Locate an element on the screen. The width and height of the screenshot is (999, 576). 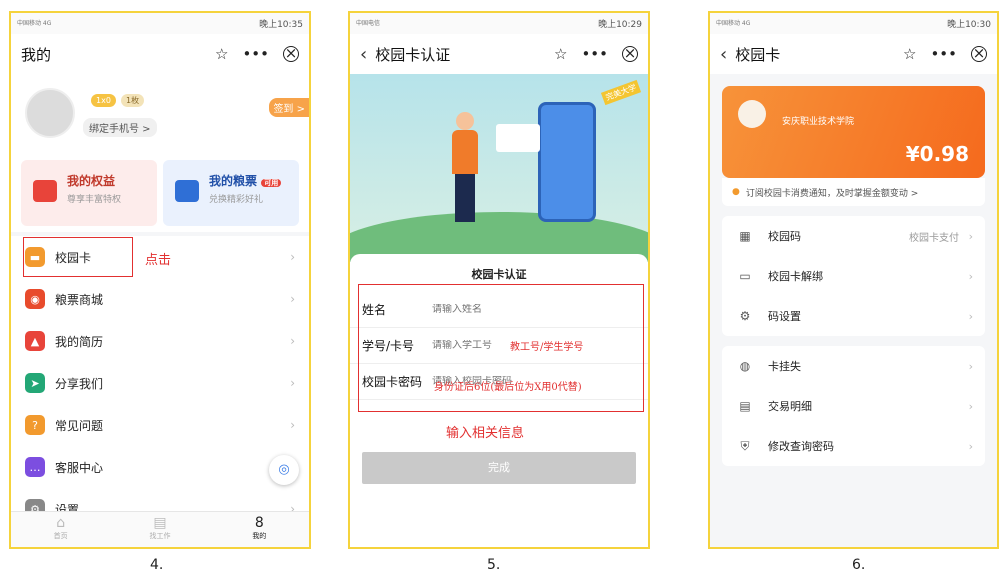
my-rights-card: 我的权益 尊享丰富特权 is located at coordinates (89, 193).